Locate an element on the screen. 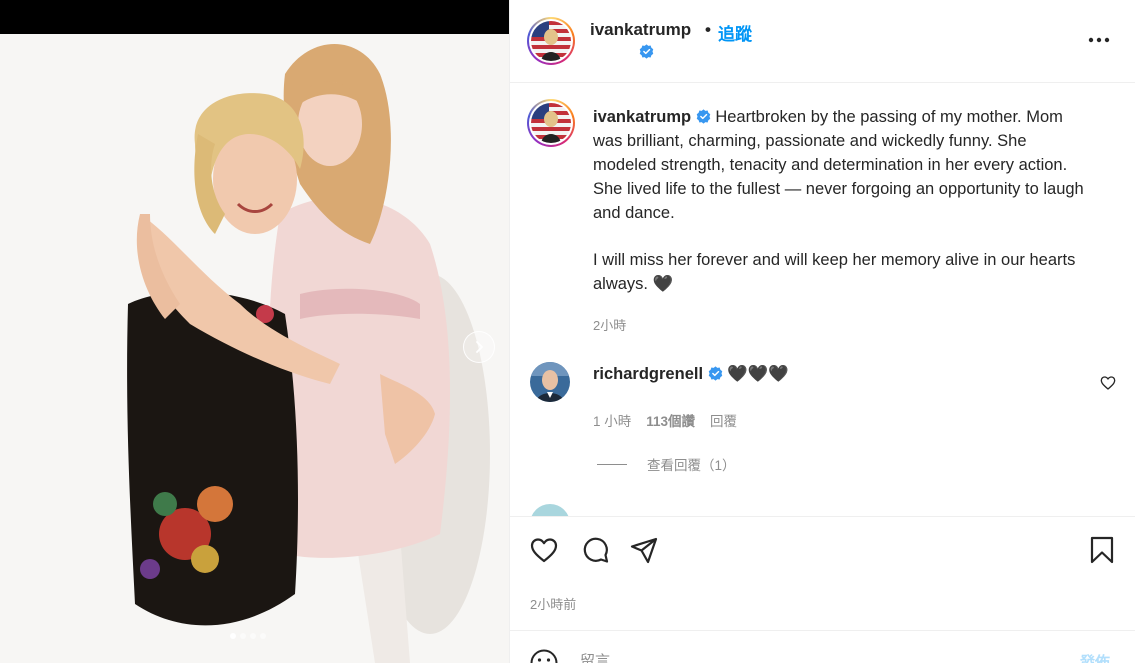 The width and height of the screenshot is (1135, 663). commenter-avatar is located at coordinates (550, 382).